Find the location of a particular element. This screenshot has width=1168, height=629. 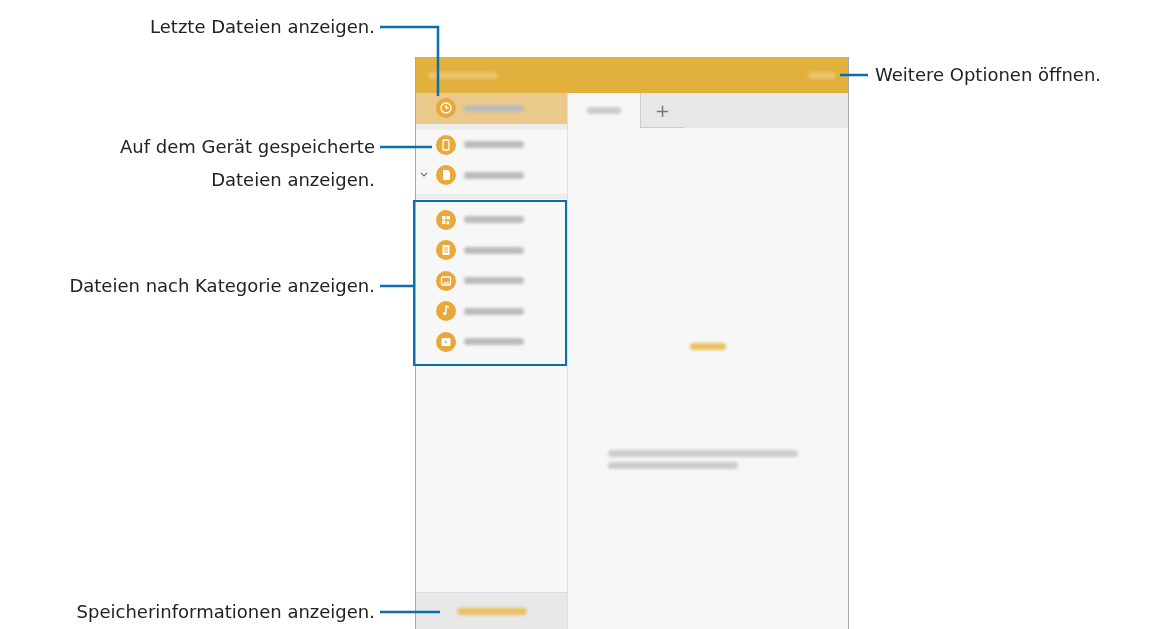

blurred-storage-label is located at coordinates (491, 611).